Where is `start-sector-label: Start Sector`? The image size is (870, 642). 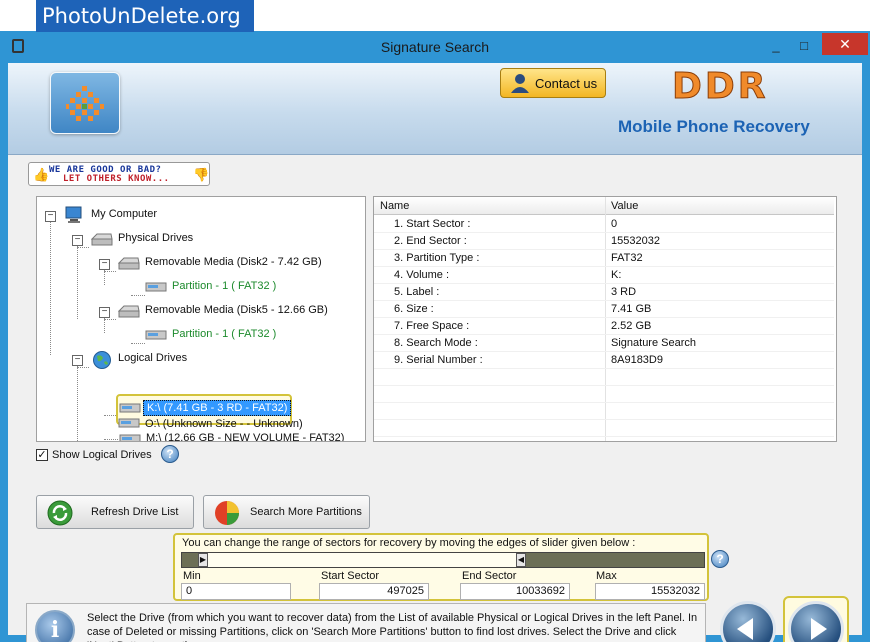
start-sector-label: Start Sector is located at coordinates (350, 576).